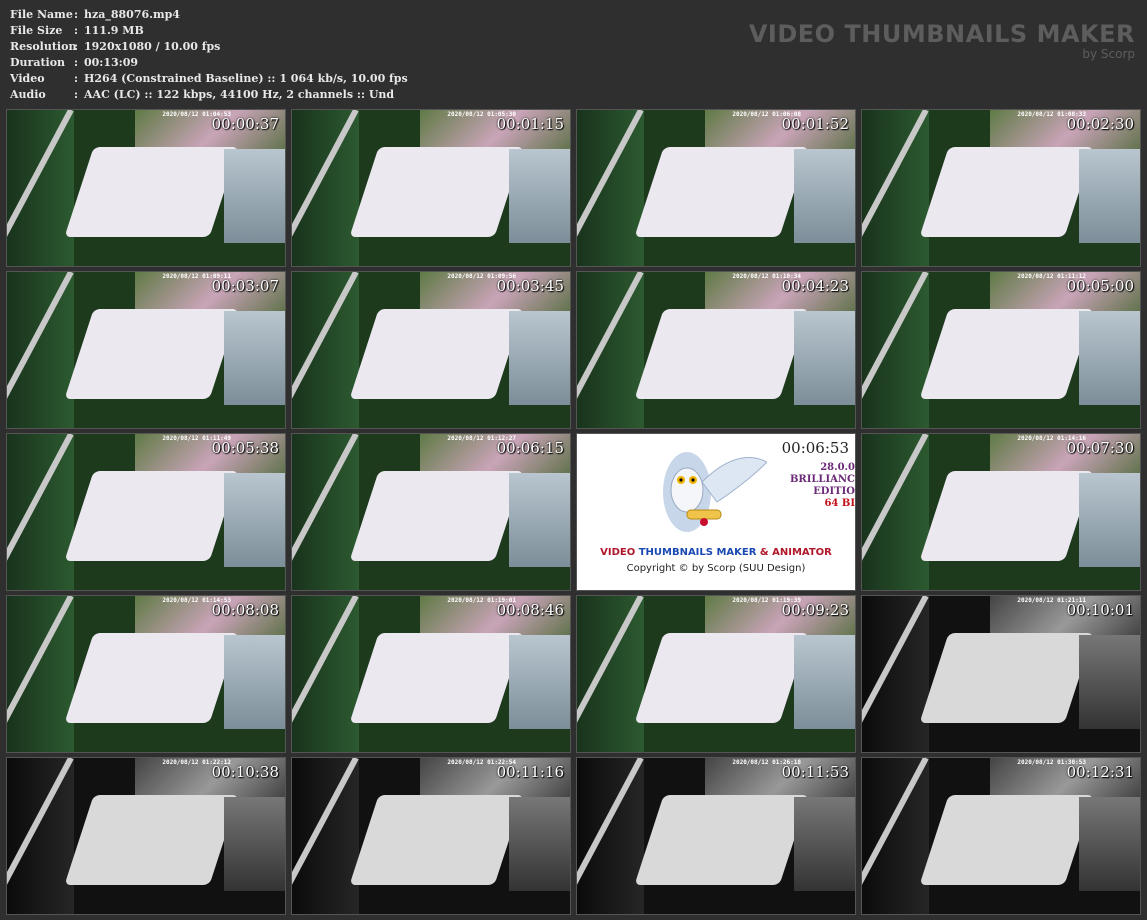 This screenshot has height=920, width=1147. Describe the element at coordinates (38, 62) in the screenshot. I see `info-label: Duration` at that location.